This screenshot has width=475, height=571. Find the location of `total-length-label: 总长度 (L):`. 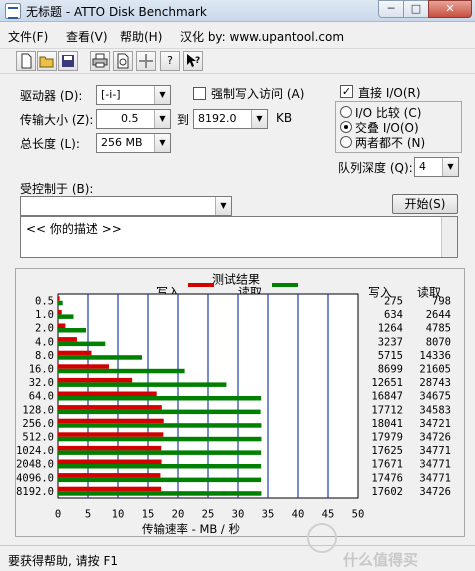

total-length-label: 总长度 (L): is located at coordinates (50, 144).